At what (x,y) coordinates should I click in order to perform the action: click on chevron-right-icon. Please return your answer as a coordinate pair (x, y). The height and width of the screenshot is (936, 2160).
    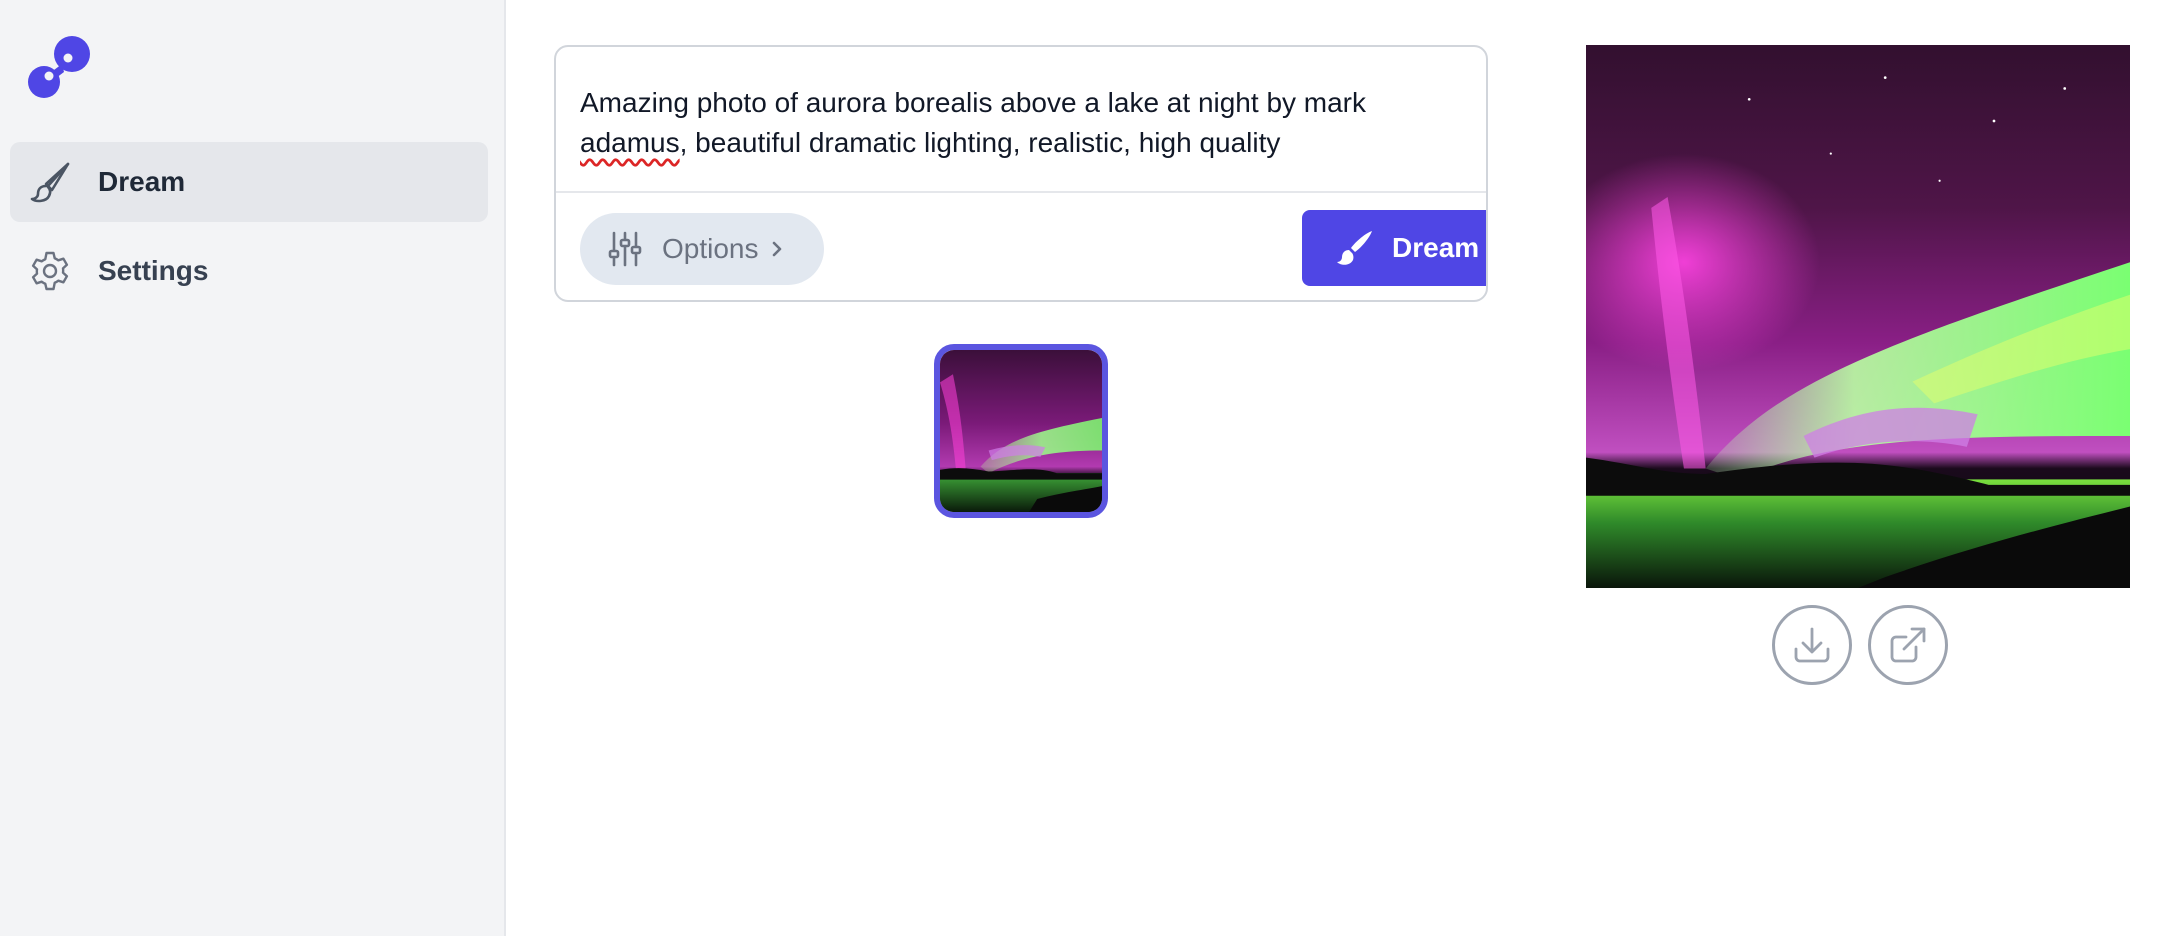
    Looking at the image, I should click on (777, 249).